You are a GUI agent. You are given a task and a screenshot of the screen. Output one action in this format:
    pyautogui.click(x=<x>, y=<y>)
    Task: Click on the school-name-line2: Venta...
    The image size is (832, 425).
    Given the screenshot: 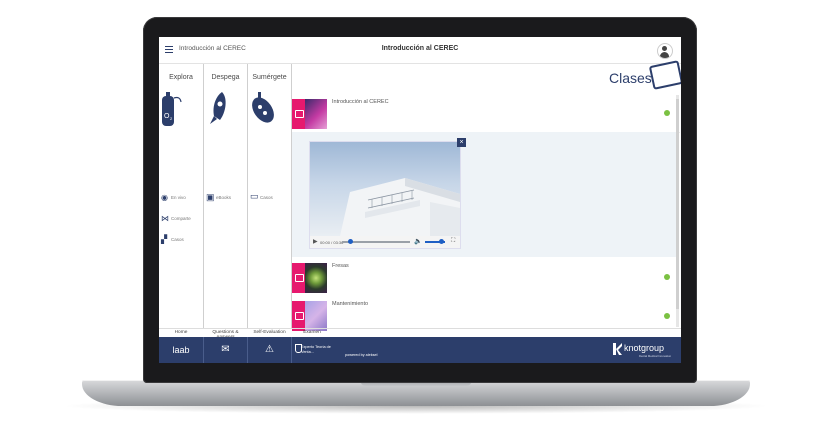 What is the action you would take?
    pyautogui.click(x=307, y=351)
    